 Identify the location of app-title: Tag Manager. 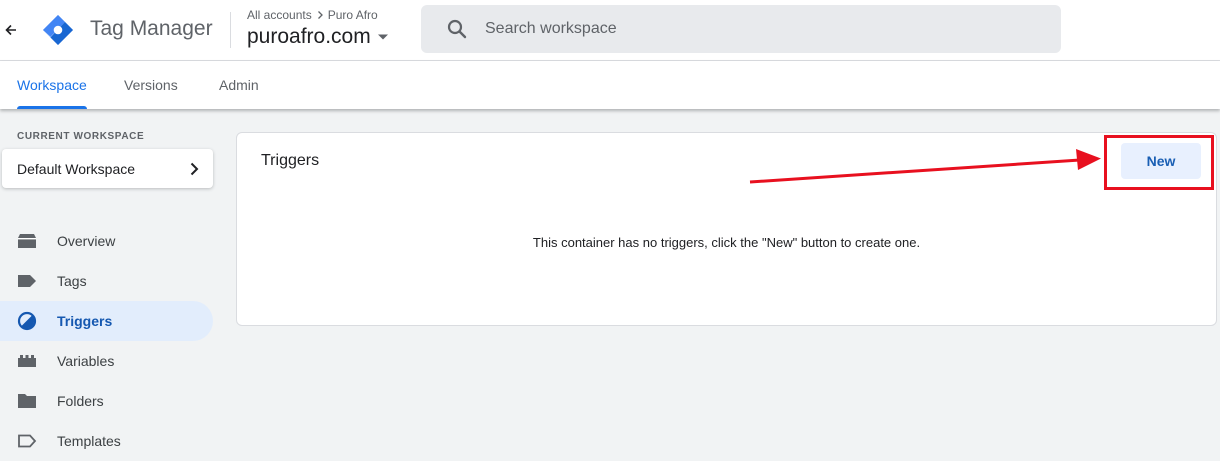
(151, 28).